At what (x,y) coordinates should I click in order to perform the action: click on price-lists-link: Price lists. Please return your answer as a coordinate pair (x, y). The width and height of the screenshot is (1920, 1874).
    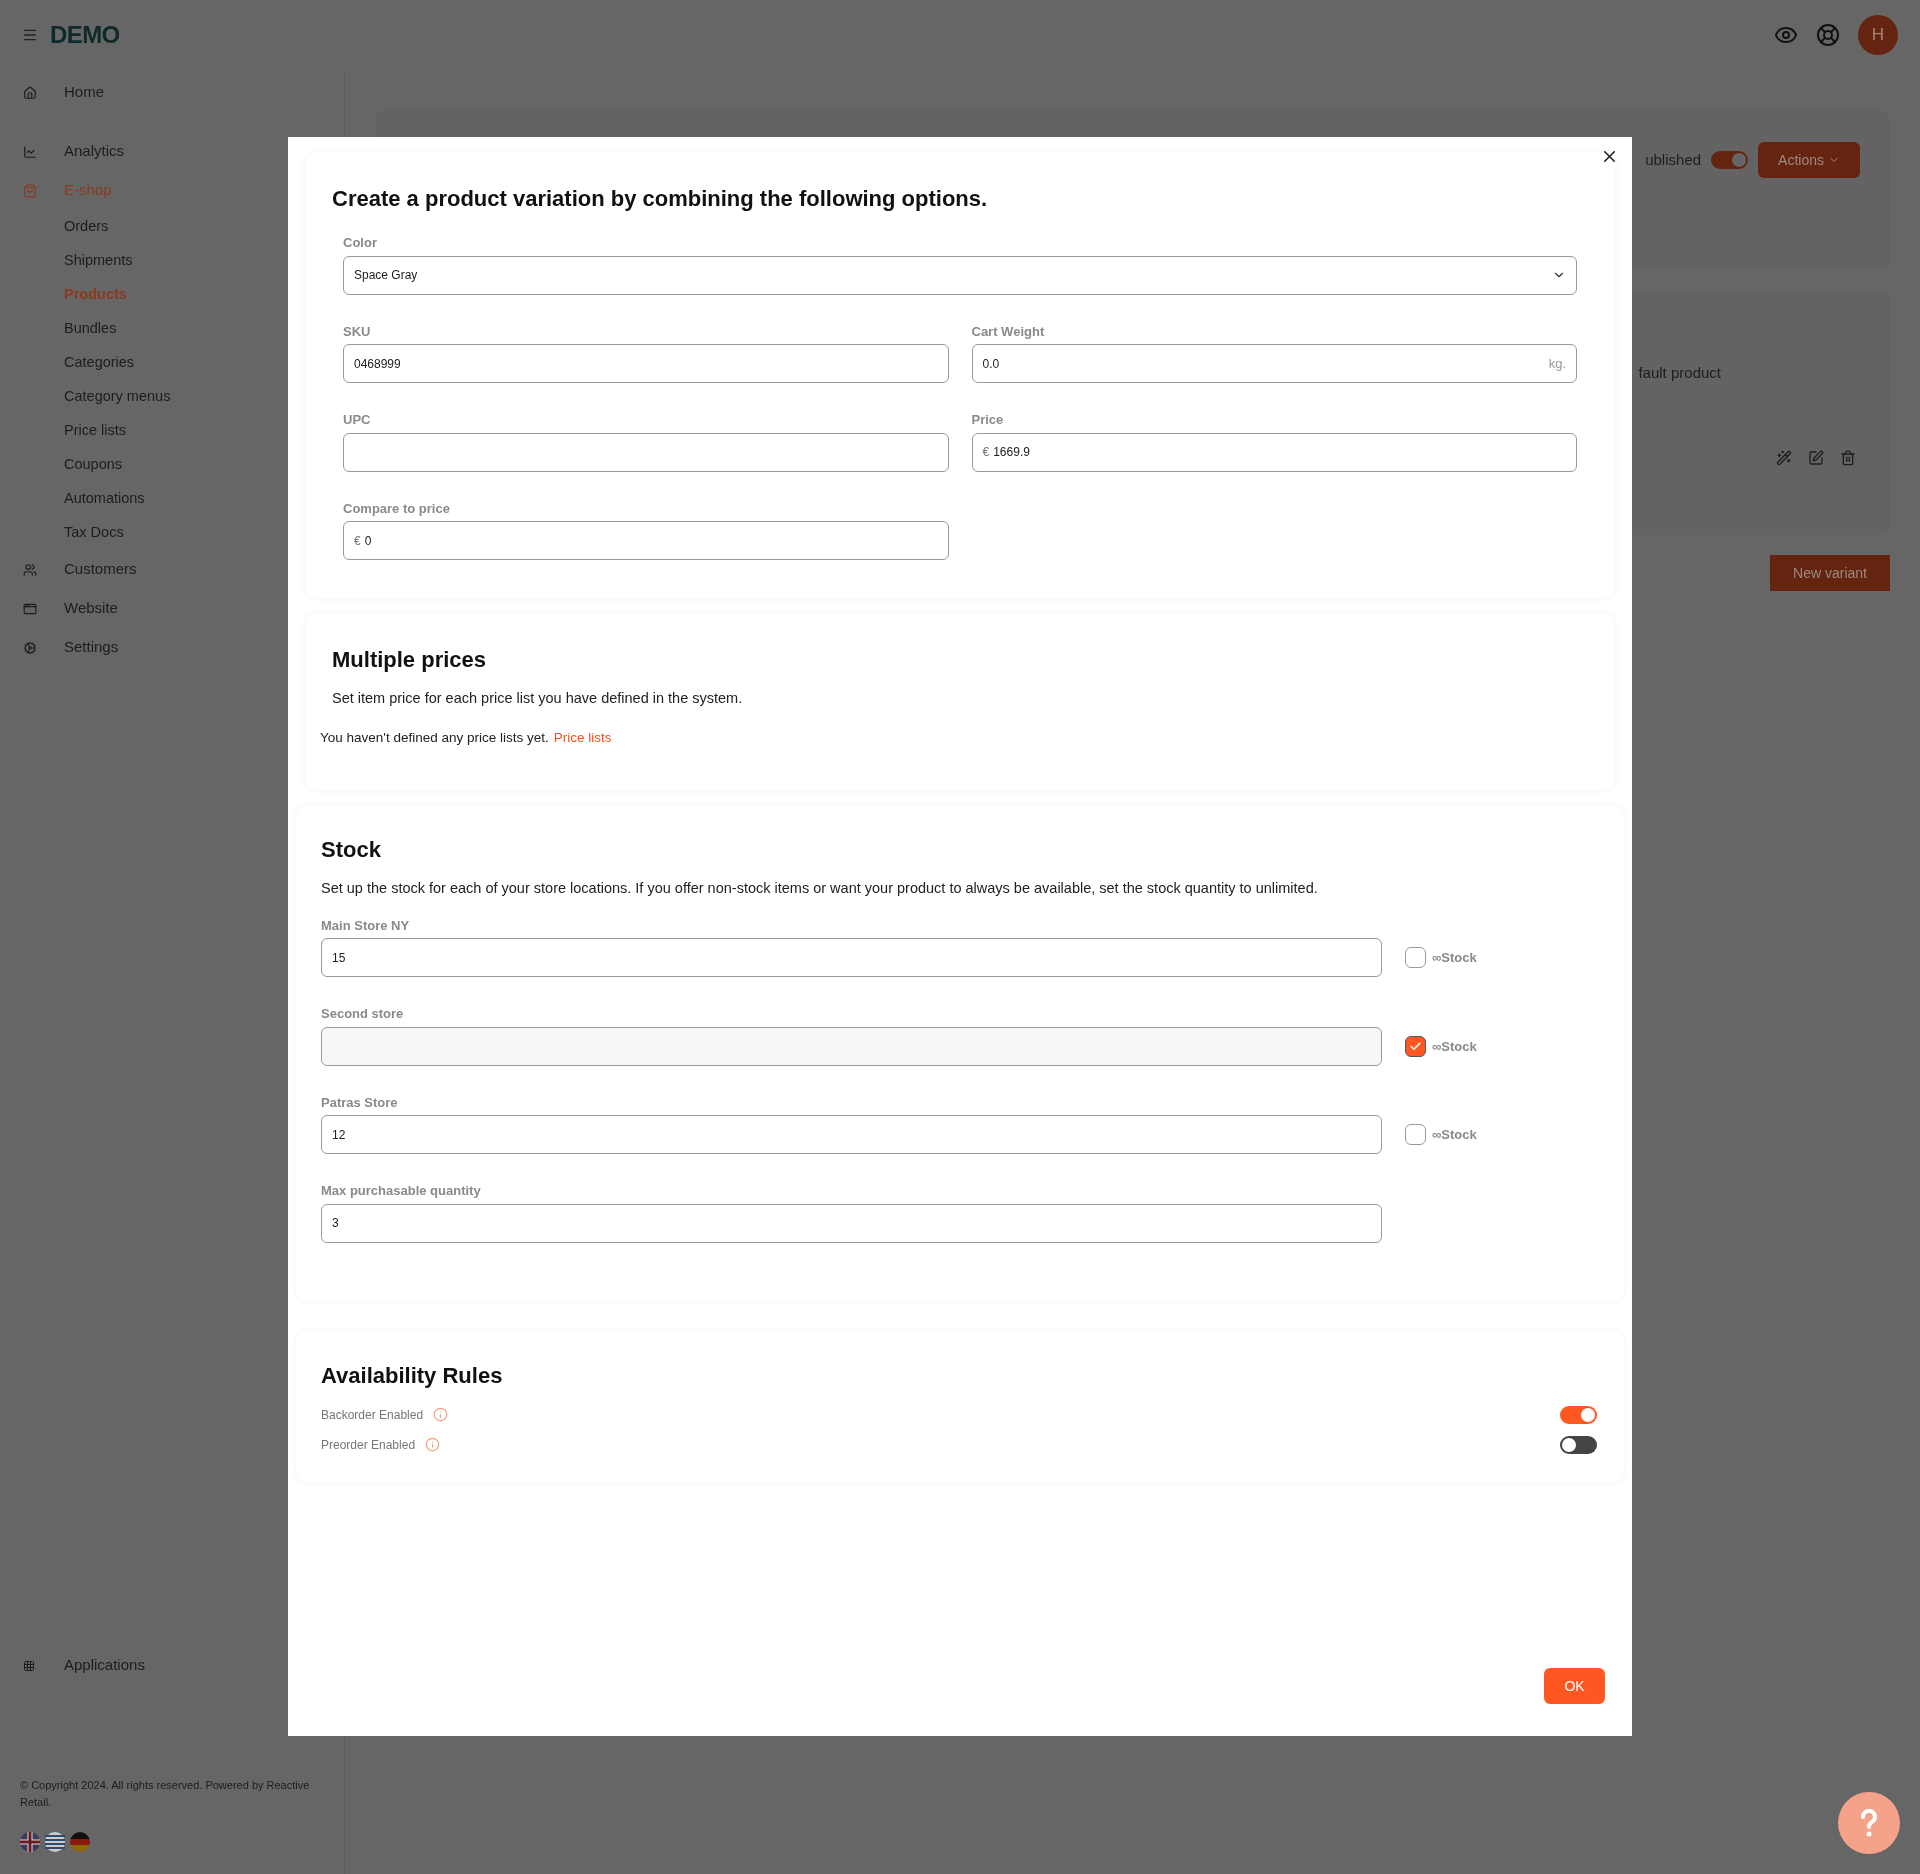
    Looking at the image, I should click on (582, 737).